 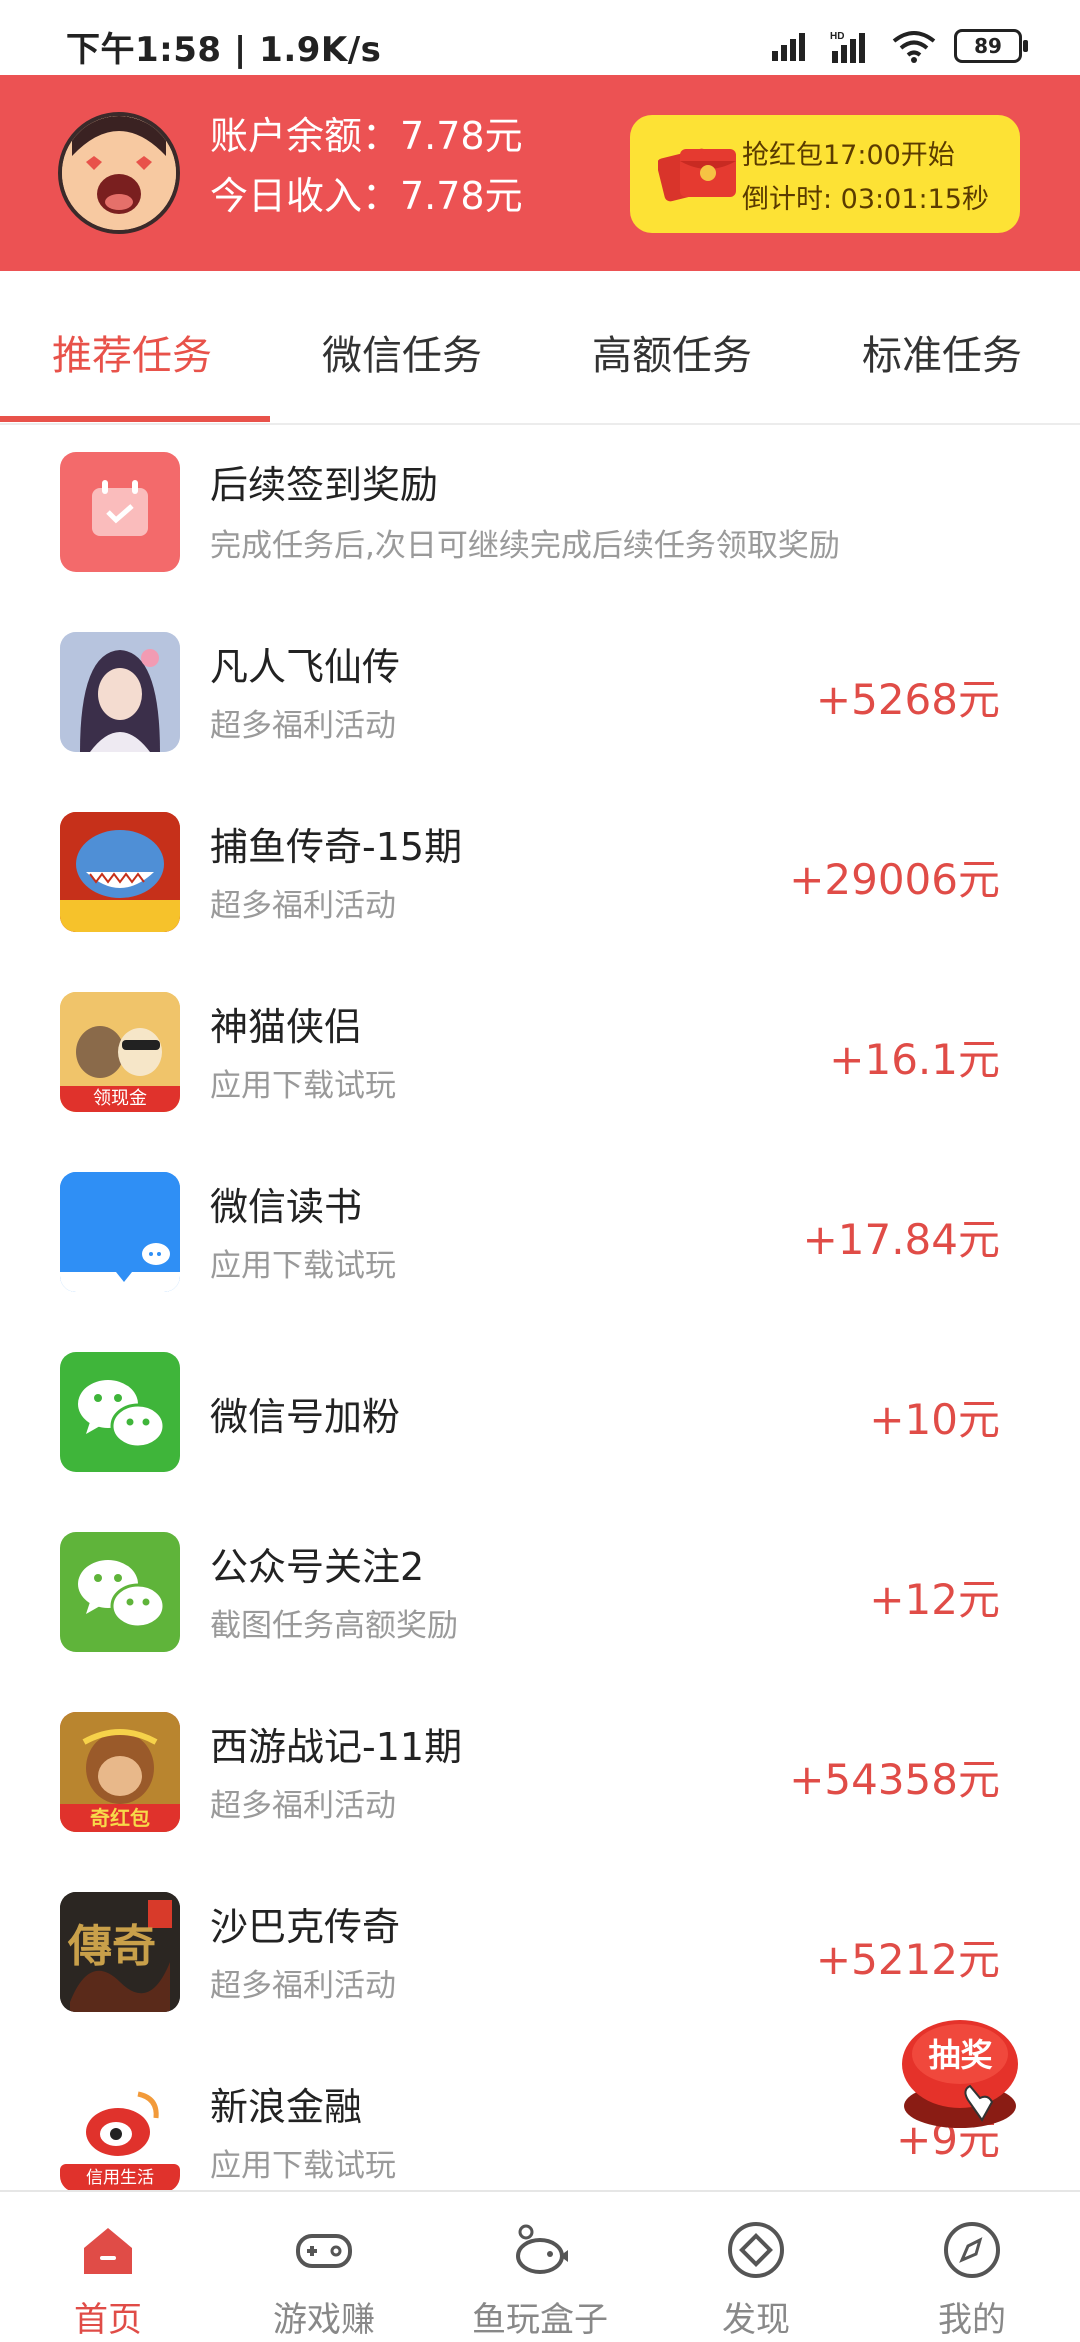 What do you see at coordinates (914, 1059) in the screenshot?
I see `task-reward: +16.1元` at bounding box center [914, 1059].